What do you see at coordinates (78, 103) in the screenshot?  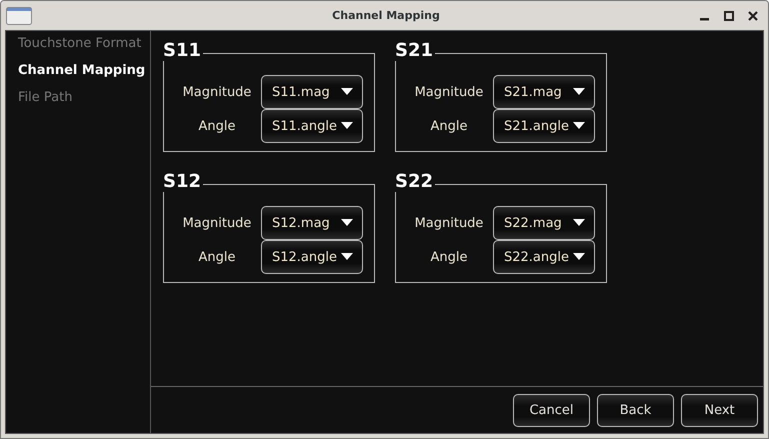 I see `sidebar-item: File Path` at bounding box center [78, 103].